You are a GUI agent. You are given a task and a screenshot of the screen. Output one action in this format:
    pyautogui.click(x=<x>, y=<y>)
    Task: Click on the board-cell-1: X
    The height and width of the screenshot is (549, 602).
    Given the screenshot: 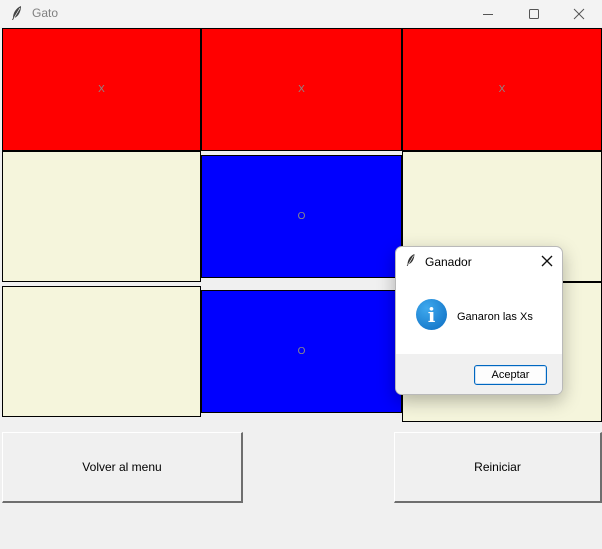 What is the action you would take?
    pyautogui.click(x=101, y=89)
    